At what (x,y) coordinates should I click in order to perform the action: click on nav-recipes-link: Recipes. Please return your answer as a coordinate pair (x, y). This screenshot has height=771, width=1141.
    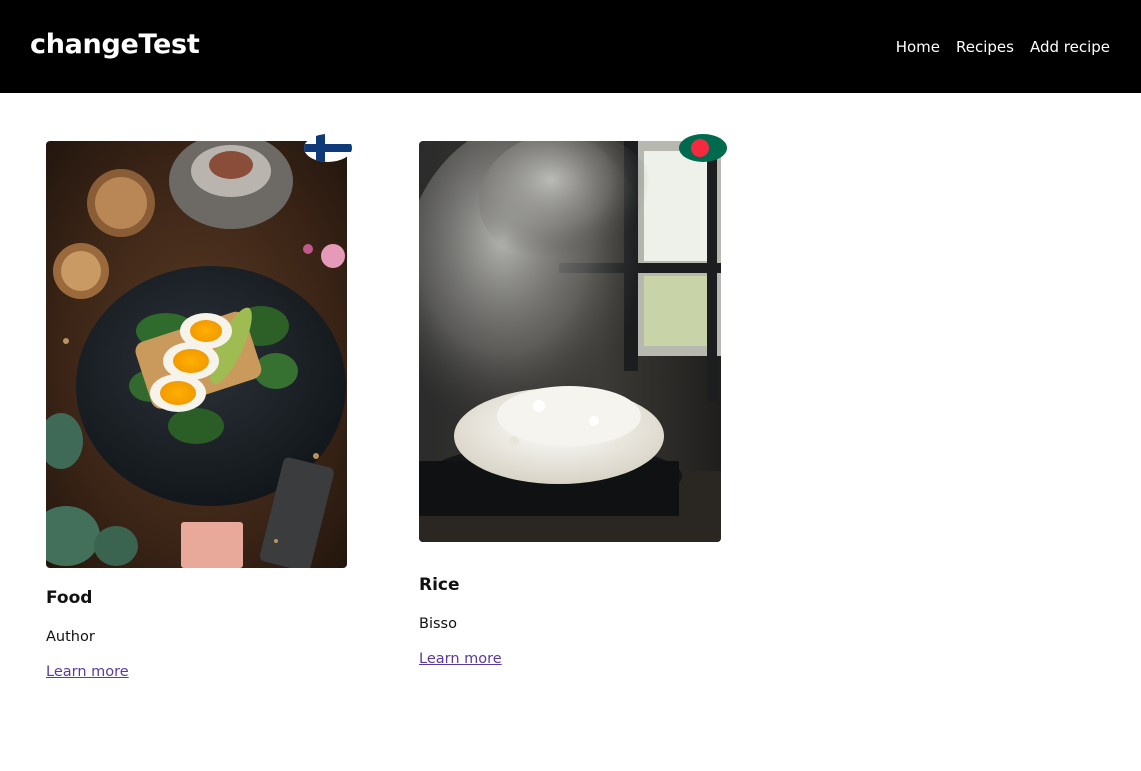
    Looking at the image, I should click on (985, 47).